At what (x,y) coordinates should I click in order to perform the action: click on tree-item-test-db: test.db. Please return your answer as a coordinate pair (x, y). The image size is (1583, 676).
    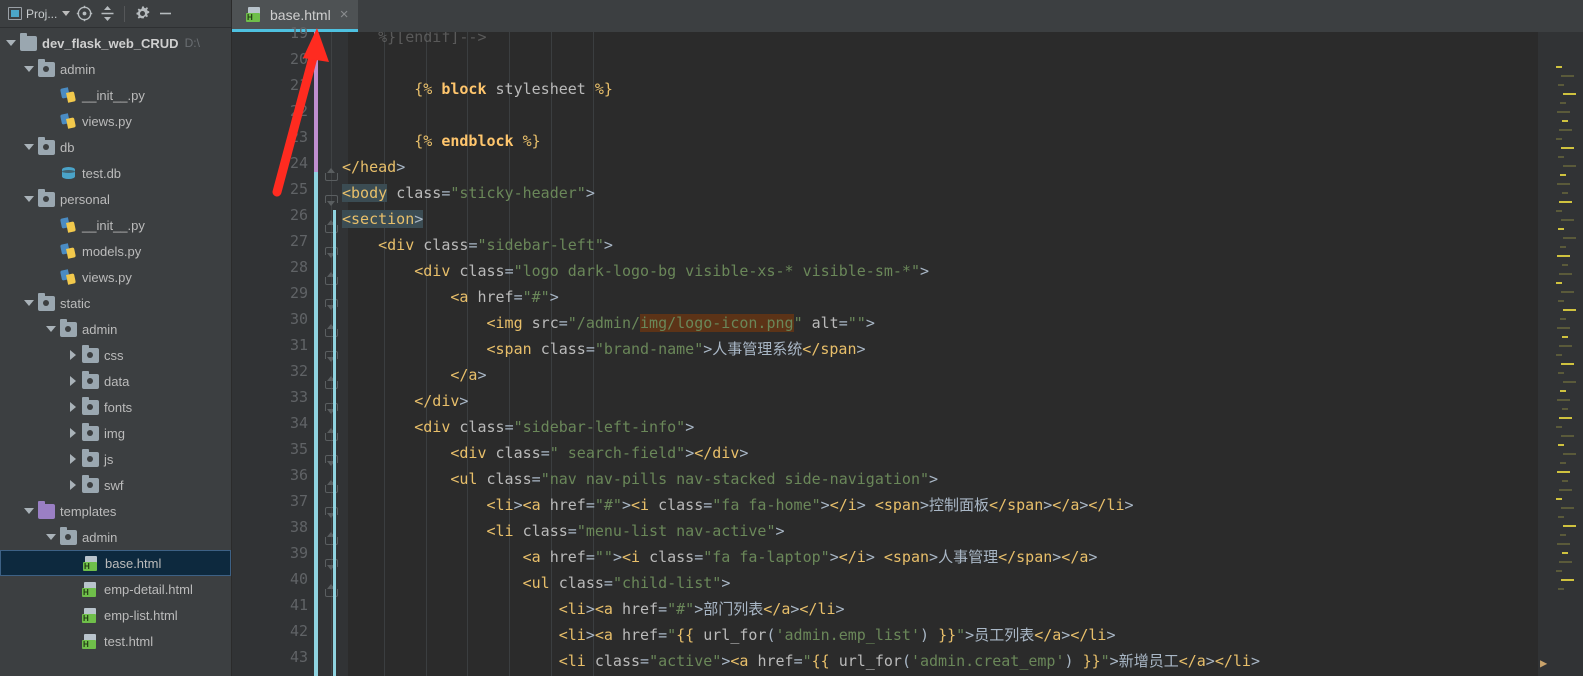
    Looking at the image, I should click on (115, 173).